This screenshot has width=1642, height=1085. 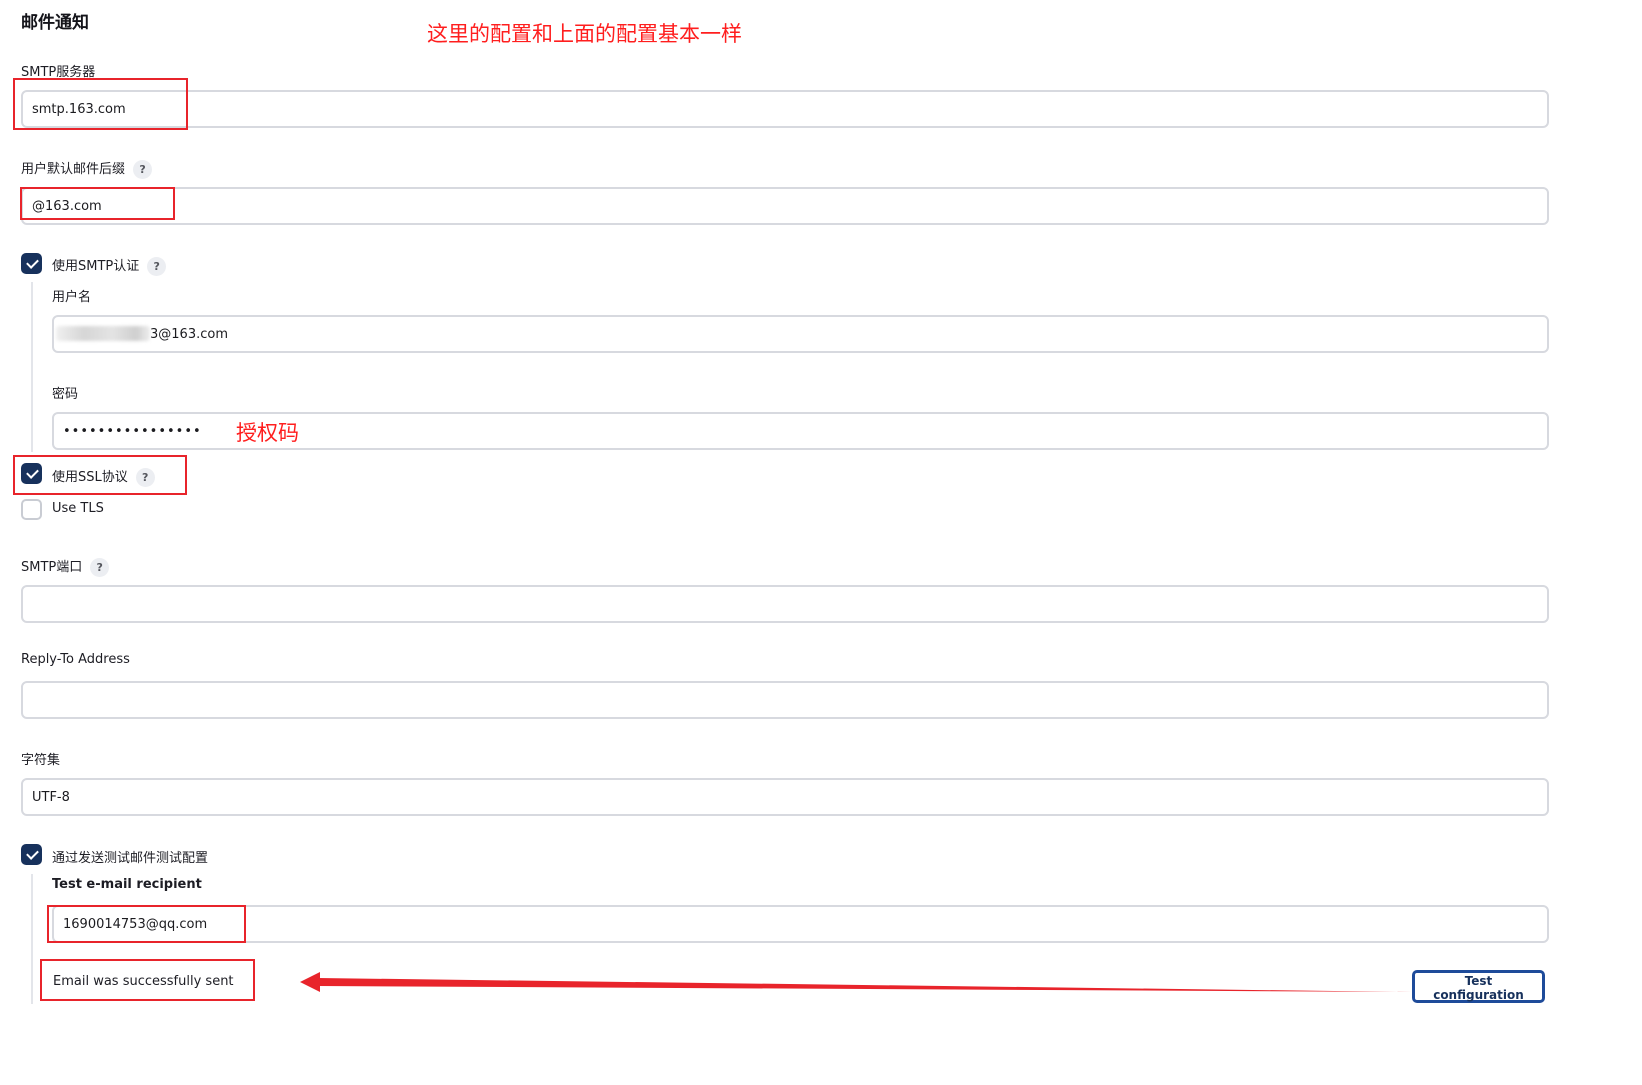 I want to click on annotation-arrow-shaft, so click(x=865, y=985).